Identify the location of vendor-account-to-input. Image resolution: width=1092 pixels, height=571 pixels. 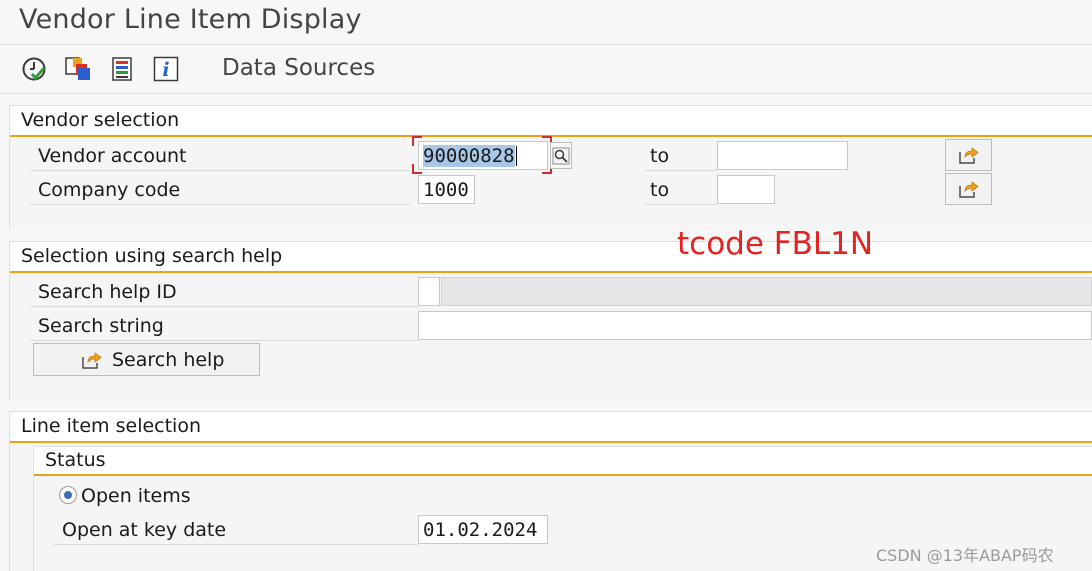
(782, 155).